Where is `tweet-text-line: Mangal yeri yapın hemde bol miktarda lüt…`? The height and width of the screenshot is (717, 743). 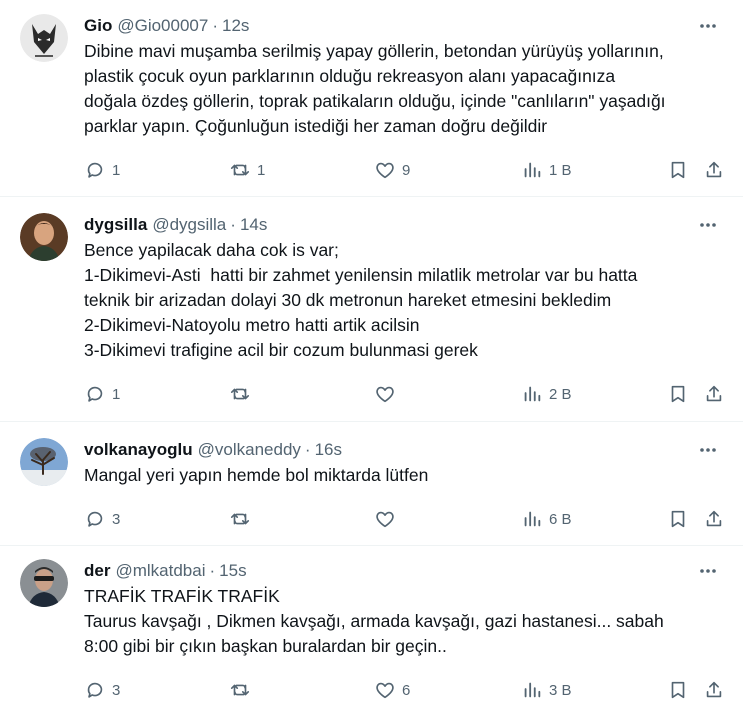
tweet-text-line: Mangal yeri yapın hemde bol miktarda lüt… is located at coordinates (256, 475).